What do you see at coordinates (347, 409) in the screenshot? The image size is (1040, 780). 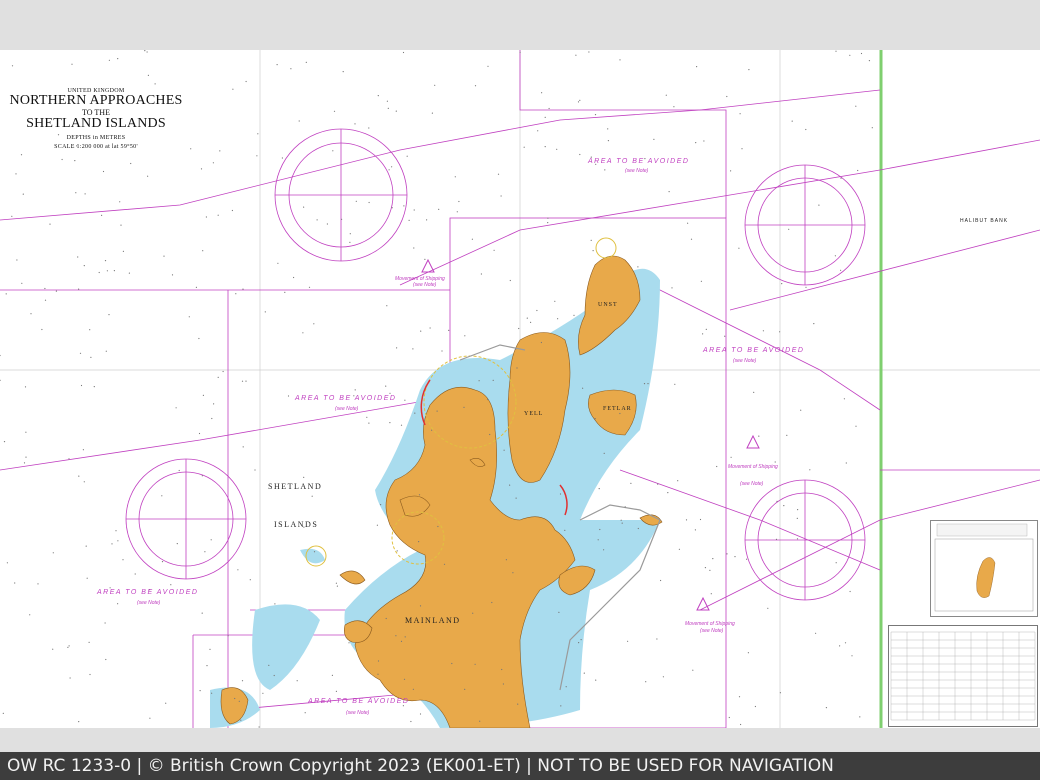 I see `see-note-label-west: (see Note)` at bounding box center [347, 409].